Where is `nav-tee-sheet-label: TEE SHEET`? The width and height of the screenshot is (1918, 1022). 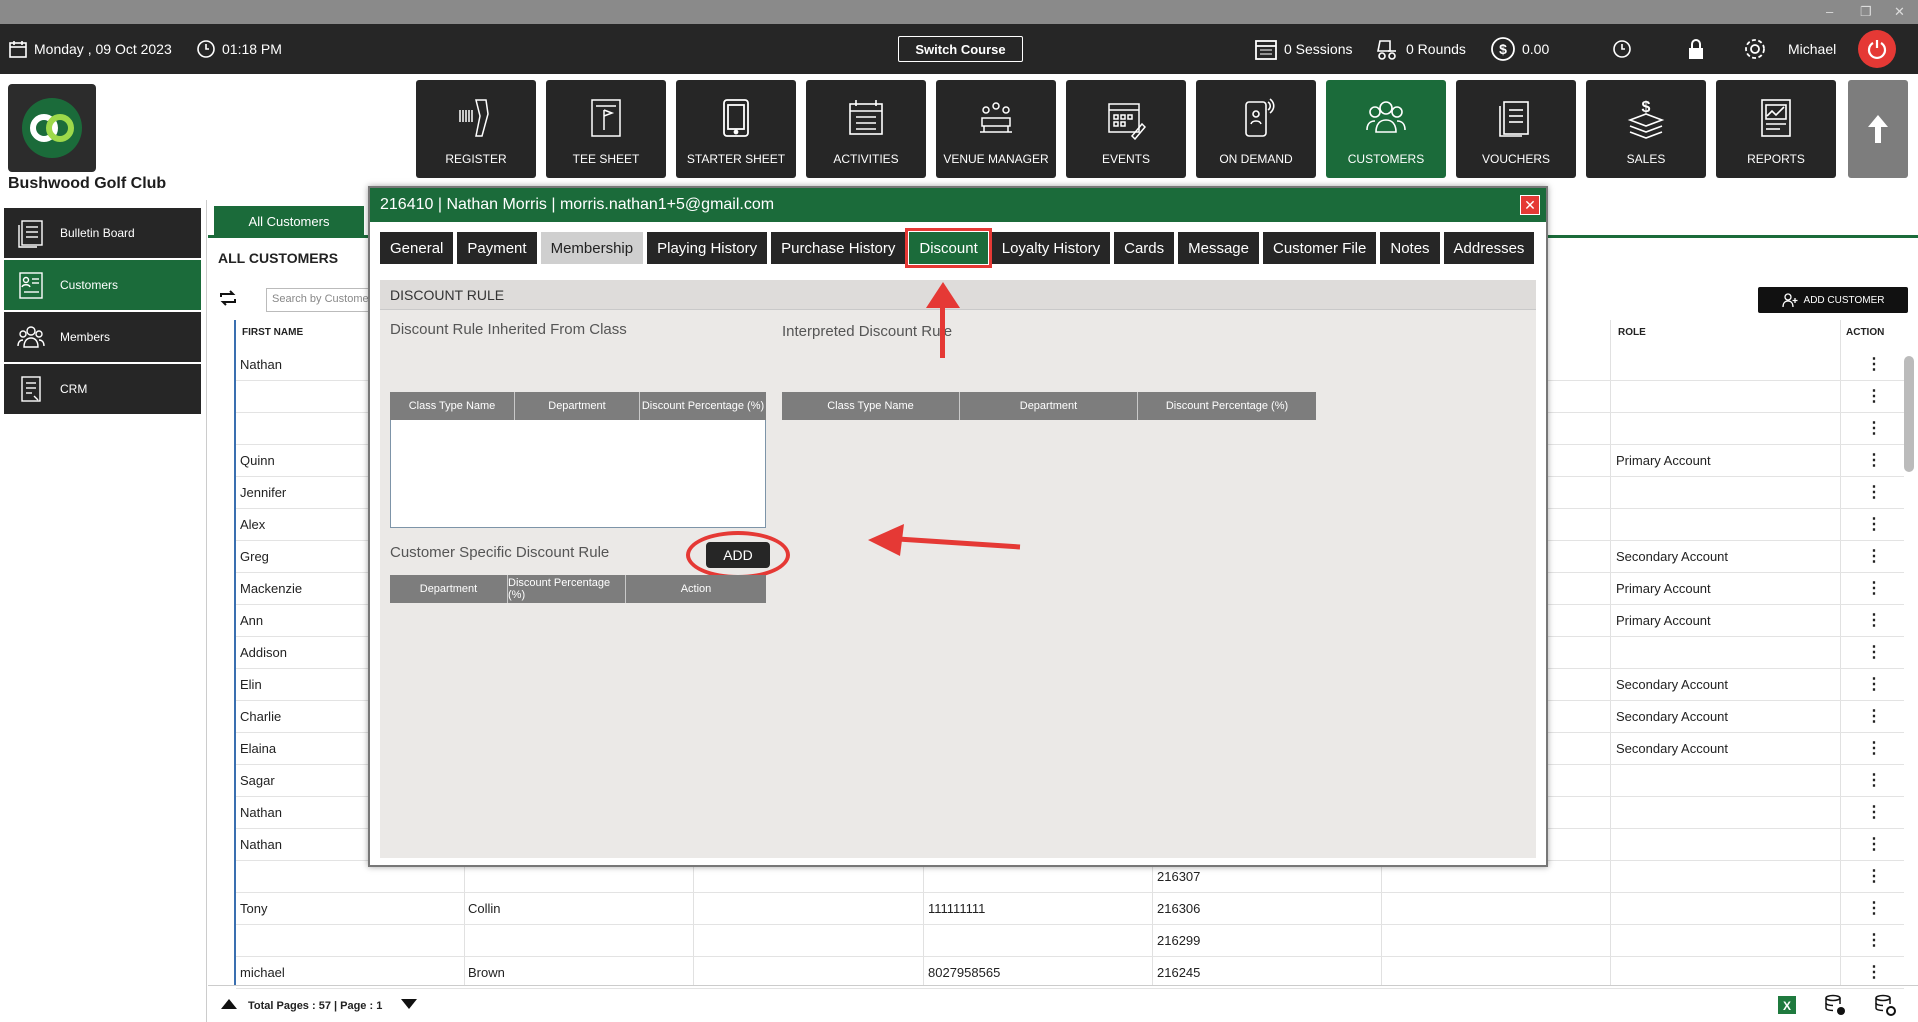
nav-tee-sheet-label: TEE SHEET is located at coordinates (606, 159).